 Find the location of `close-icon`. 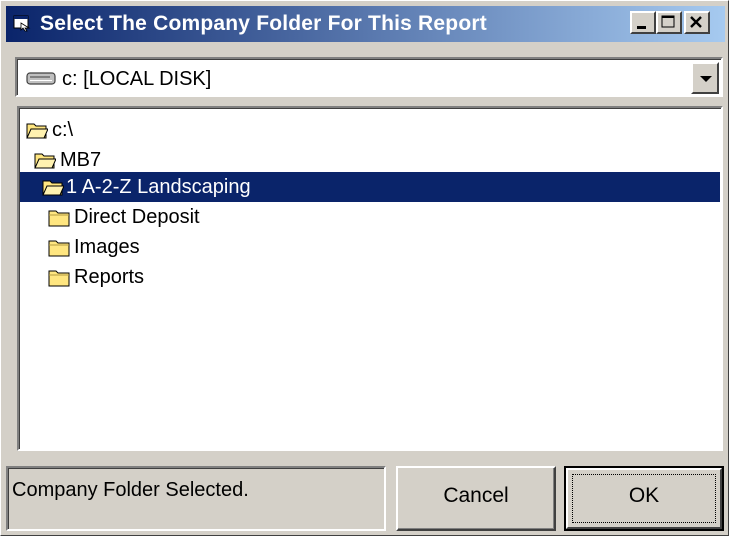

close-icon is located at coordinates (696, 22).